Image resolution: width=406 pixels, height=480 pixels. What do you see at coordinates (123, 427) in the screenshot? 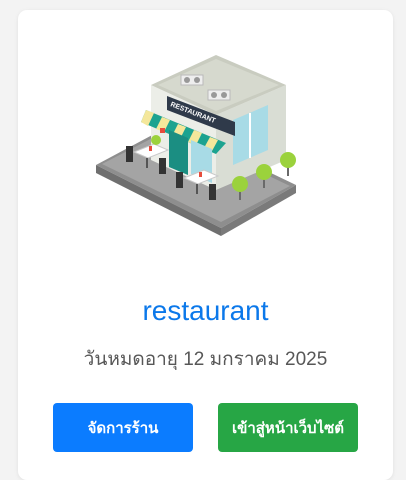
I see `manage-store-button: จัดการร้าน` at bounding box center [123, 427].